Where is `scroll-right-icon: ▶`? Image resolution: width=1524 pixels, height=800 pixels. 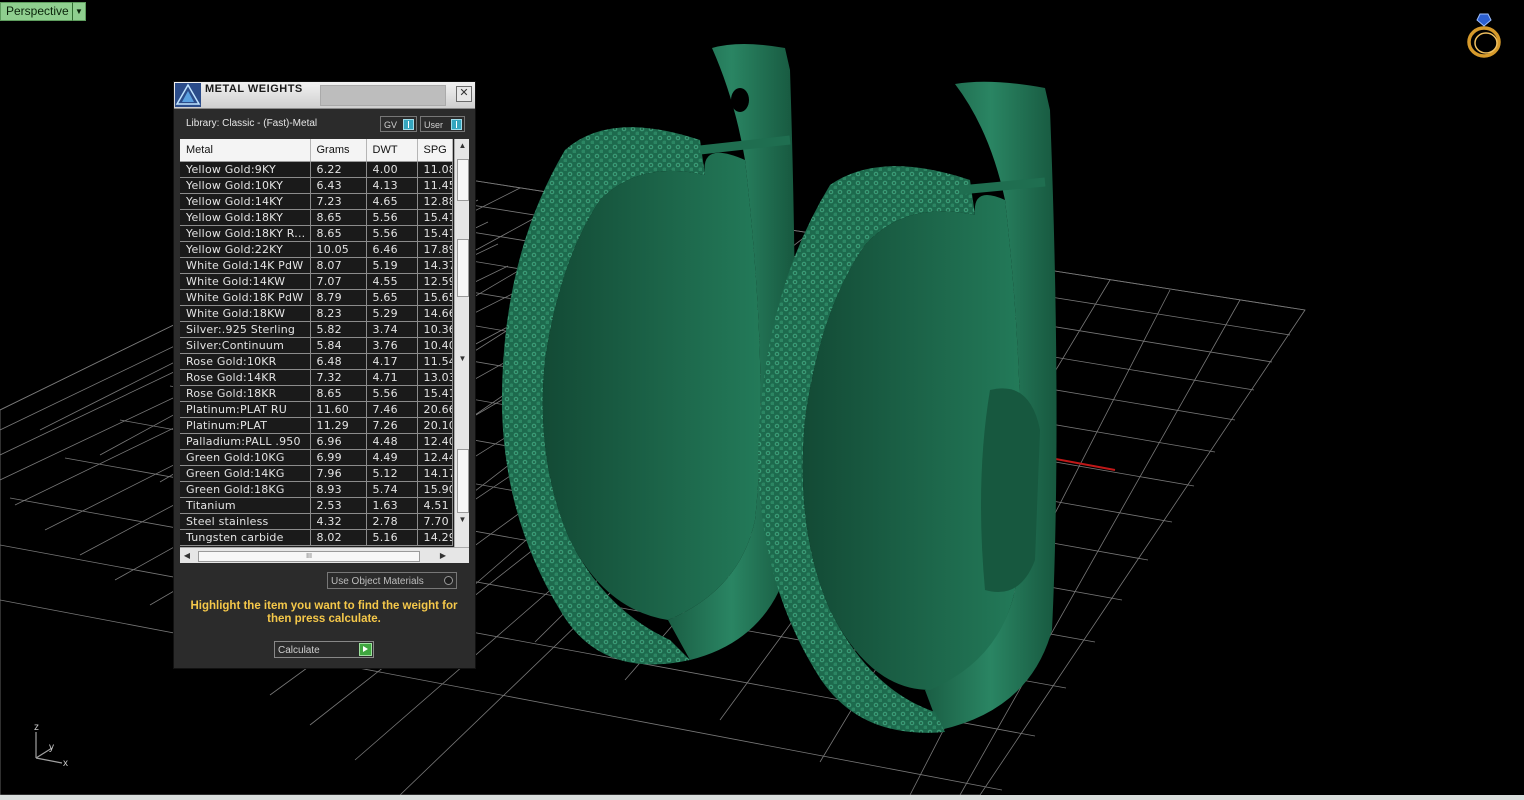
scroll-right-icon: ▶ is located at coordinates (443, 555).